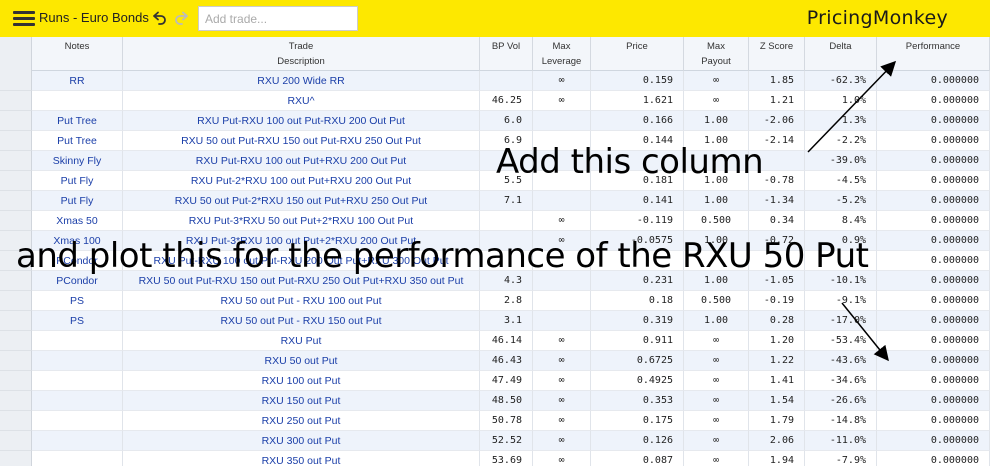  I want to click on cell-delta: 1.3%, so click(841, 121).